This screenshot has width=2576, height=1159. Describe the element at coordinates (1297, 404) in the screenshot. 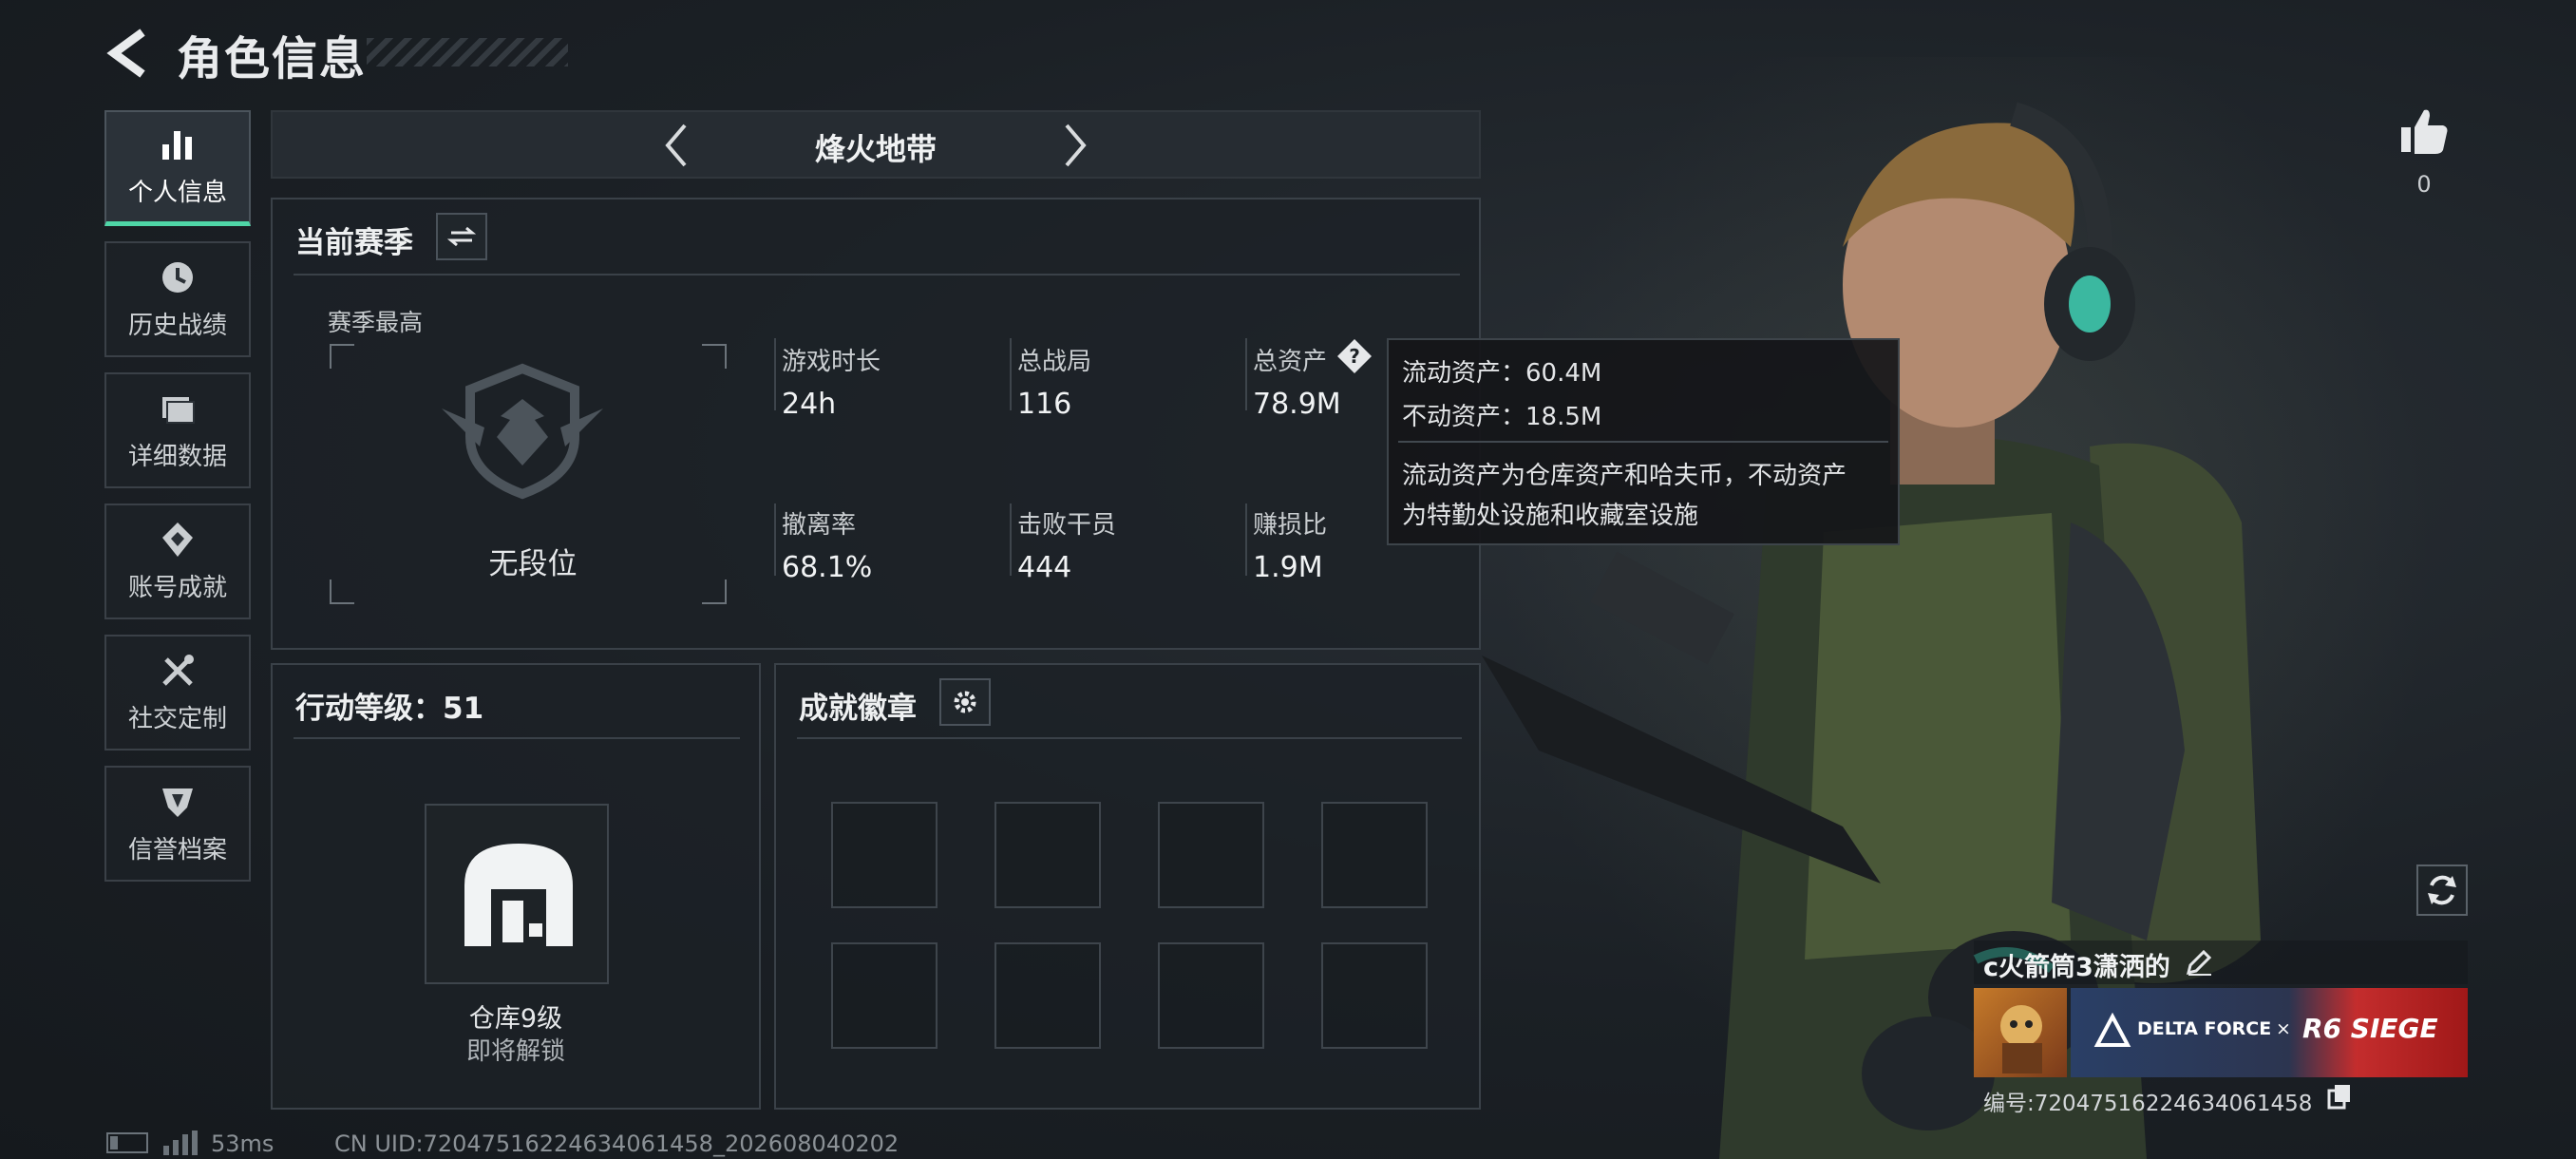

I see `stat-value-total-assets: 78.9M` at that location.